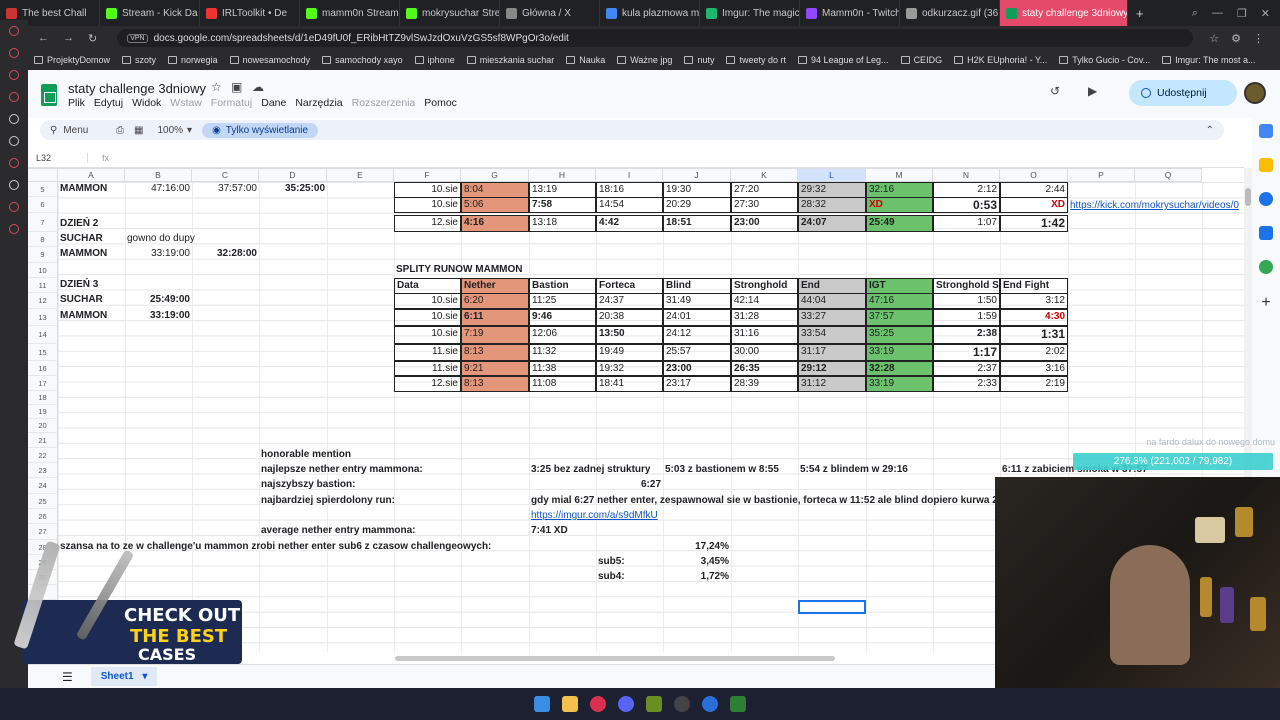  Describe the element at coordinates (92, 38) in the screenshot. I see `reload-icon: ↻` at that location.